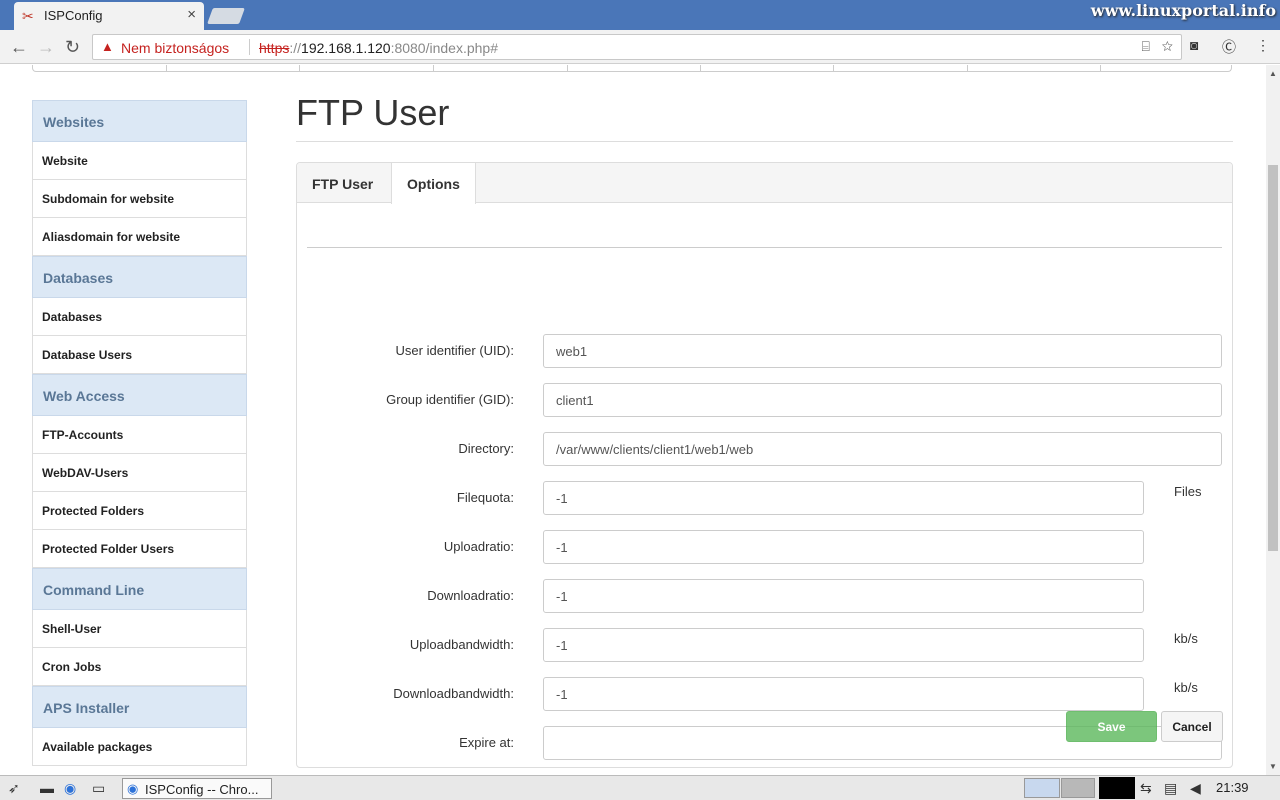  Describe the element at coordinates (1188, 491) in the screenshot. I see `filequota-unit: Files` at that location.